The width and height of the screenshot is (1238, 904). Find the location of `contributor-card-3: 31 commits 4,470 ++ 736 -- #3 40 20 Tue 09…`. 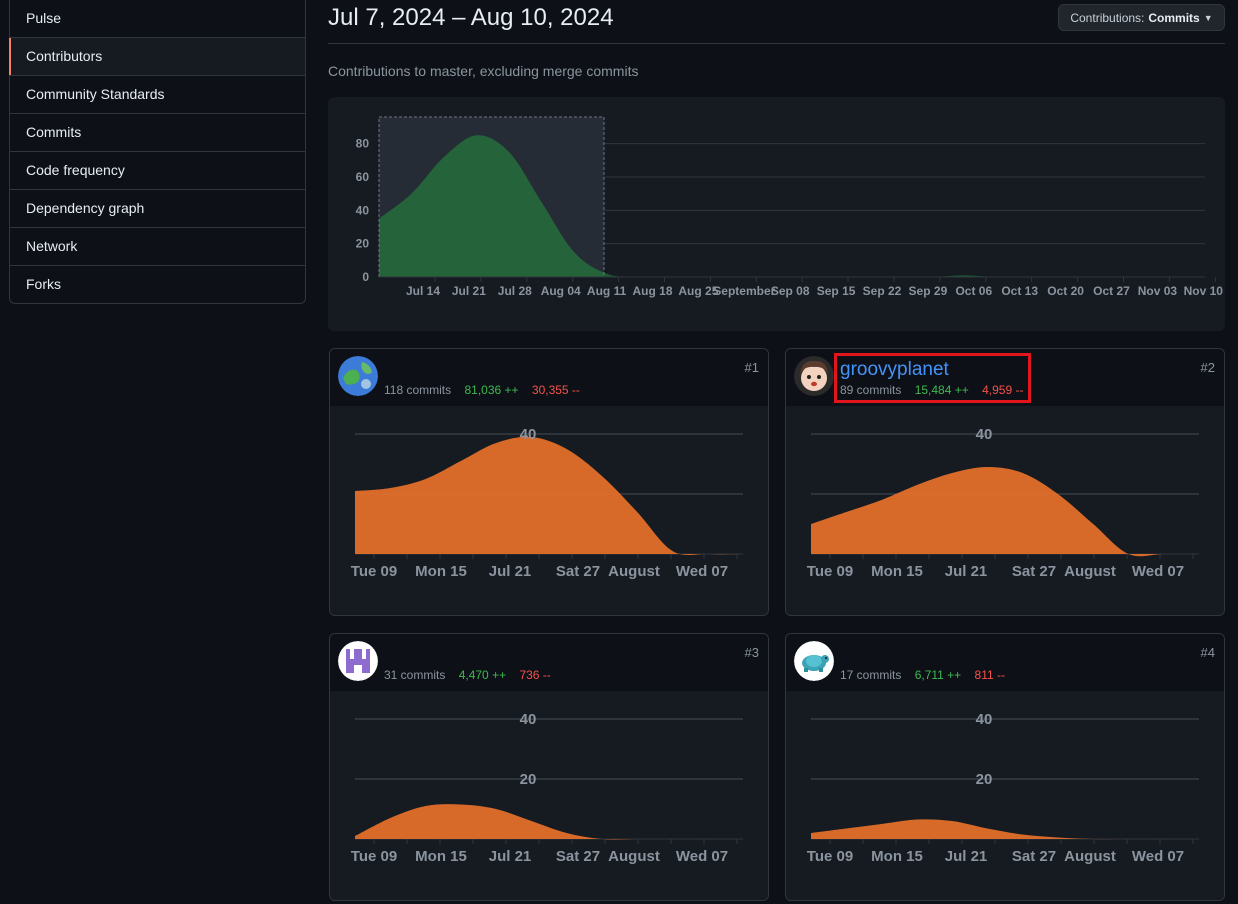

contributor-card-3: 31 commits 4,470 ++ 736 -- #3 40 20 Tue 09… is located at coordinates (549, 767).